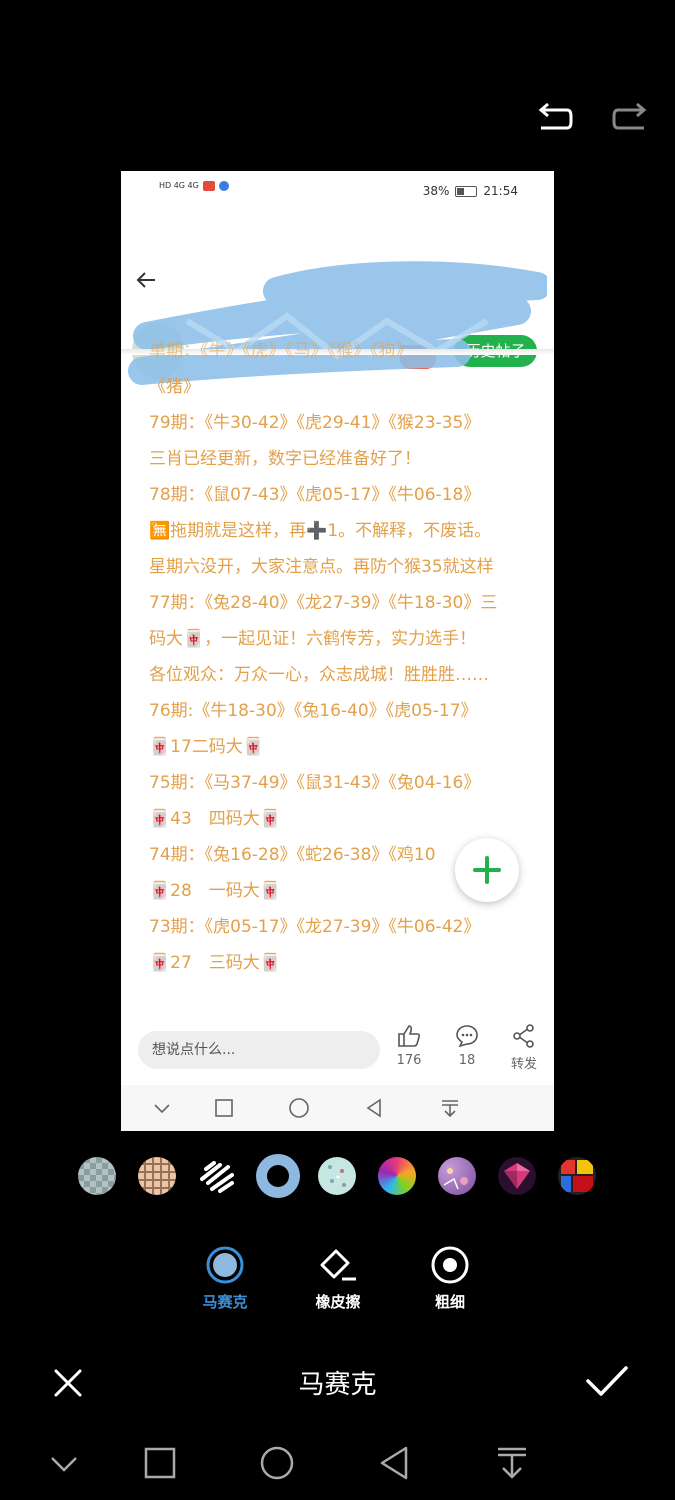  What do you see at coordinates (450, 1109) in the screenshot?
I see `pull-down-icon` at bounding box center [450, 1109].